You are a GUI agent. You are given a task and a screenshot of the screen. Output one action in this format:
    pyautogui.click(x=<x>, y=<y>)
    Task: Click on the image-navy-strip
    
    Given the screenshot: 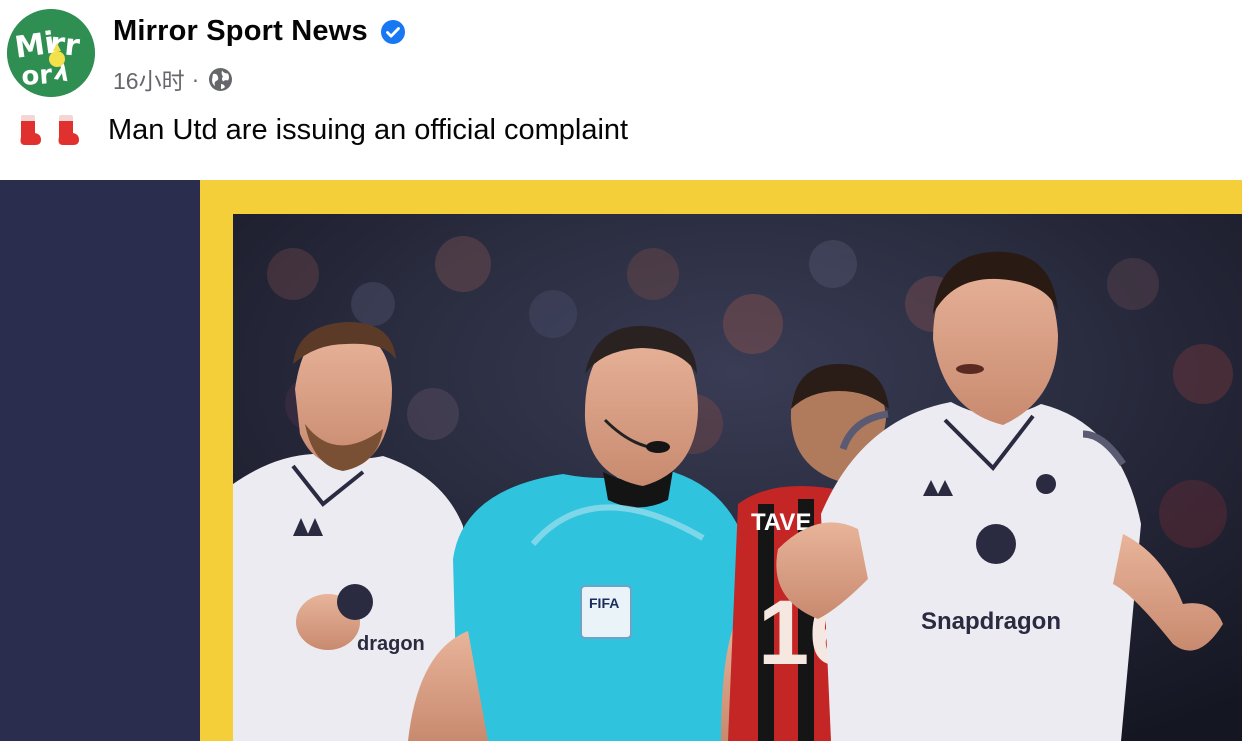 What is the action you would take?
    pyautogui.click(x=100, y=460)
    